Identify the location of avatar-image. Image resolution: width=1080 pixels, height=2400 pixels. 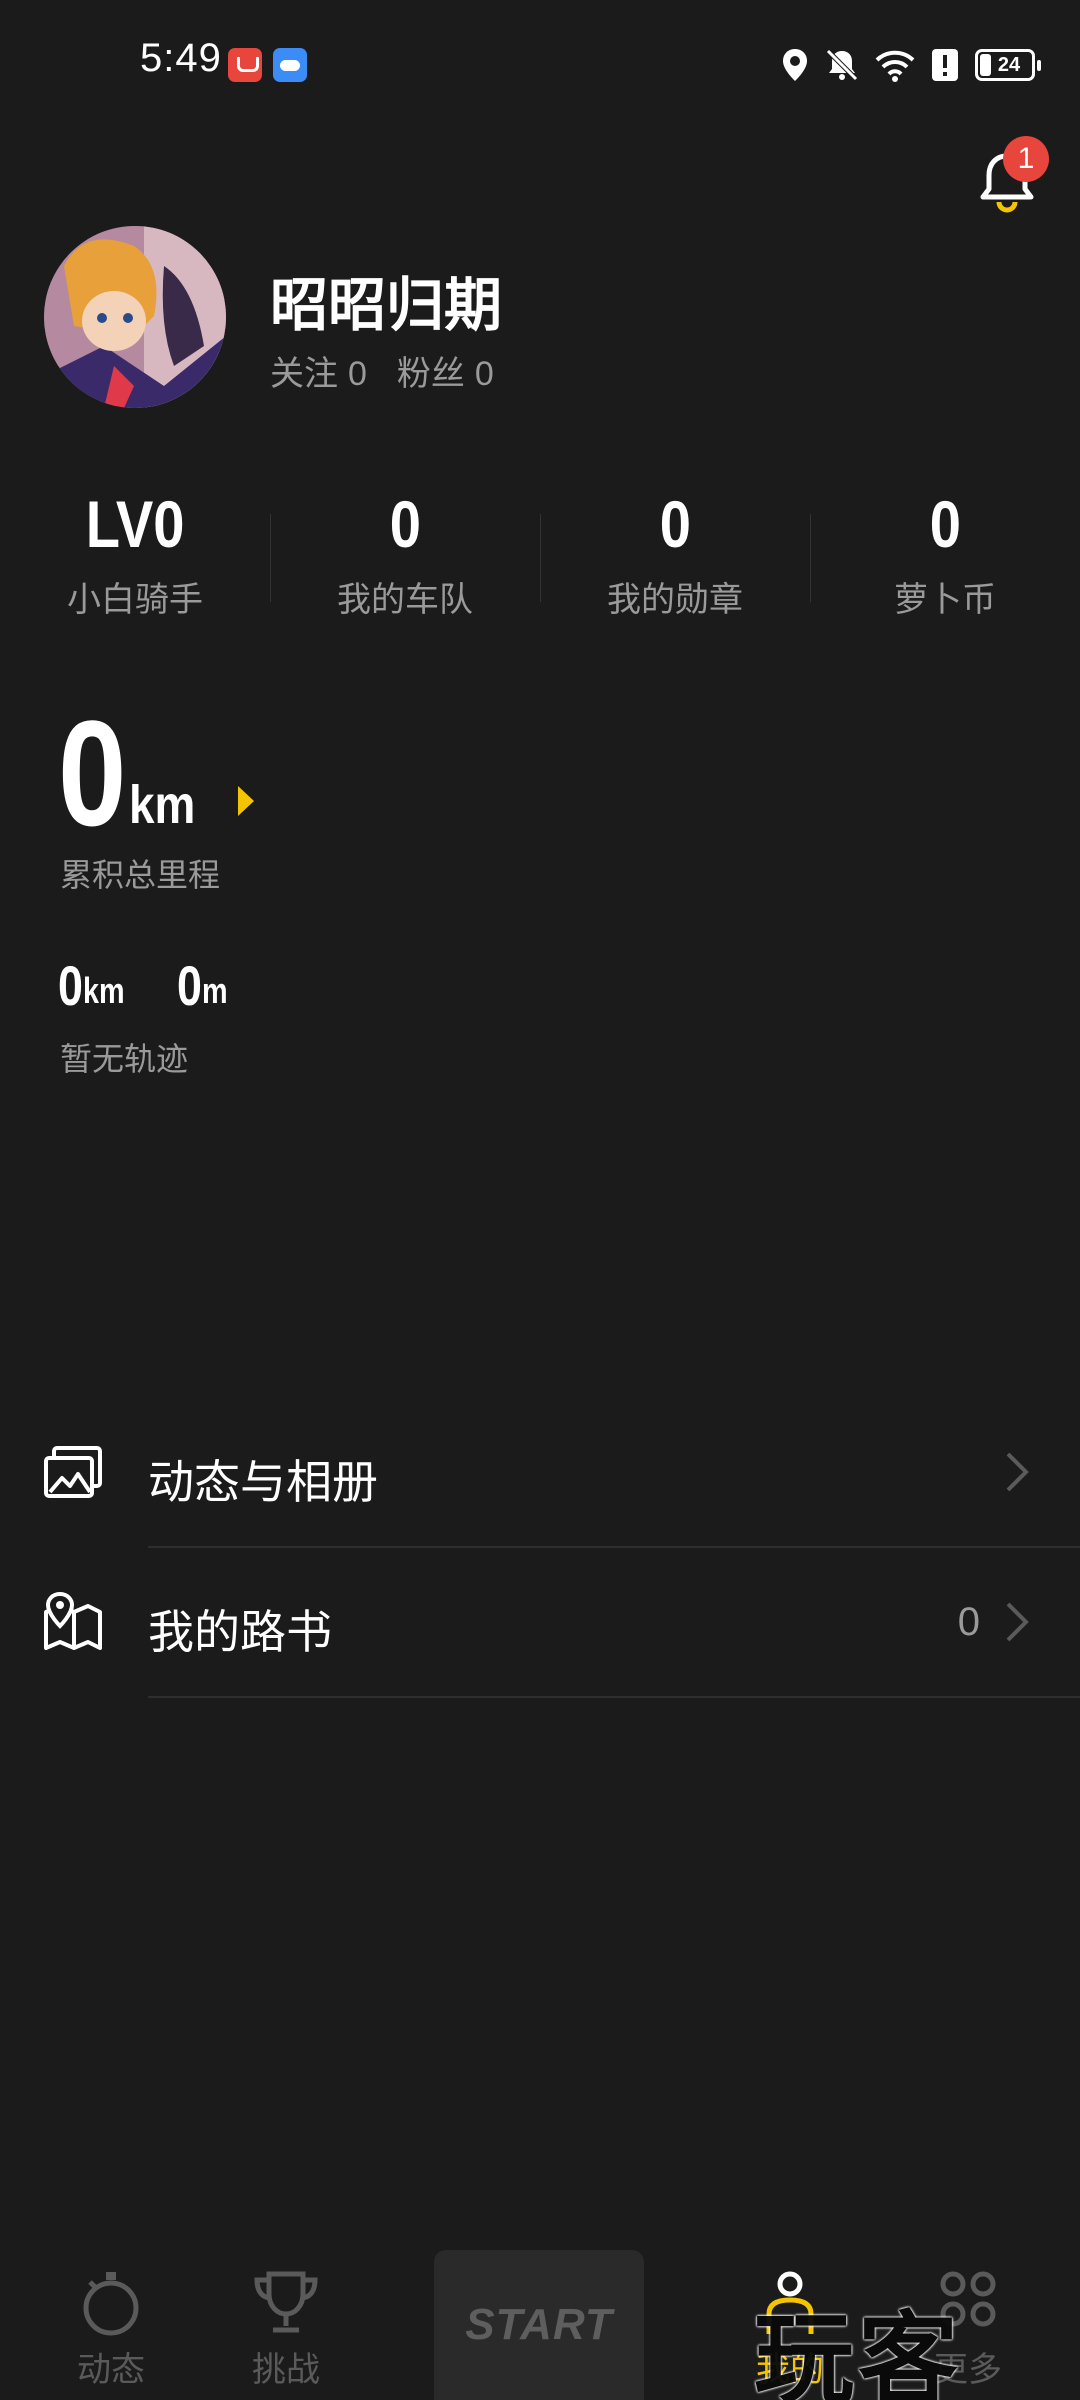
(135, 317).